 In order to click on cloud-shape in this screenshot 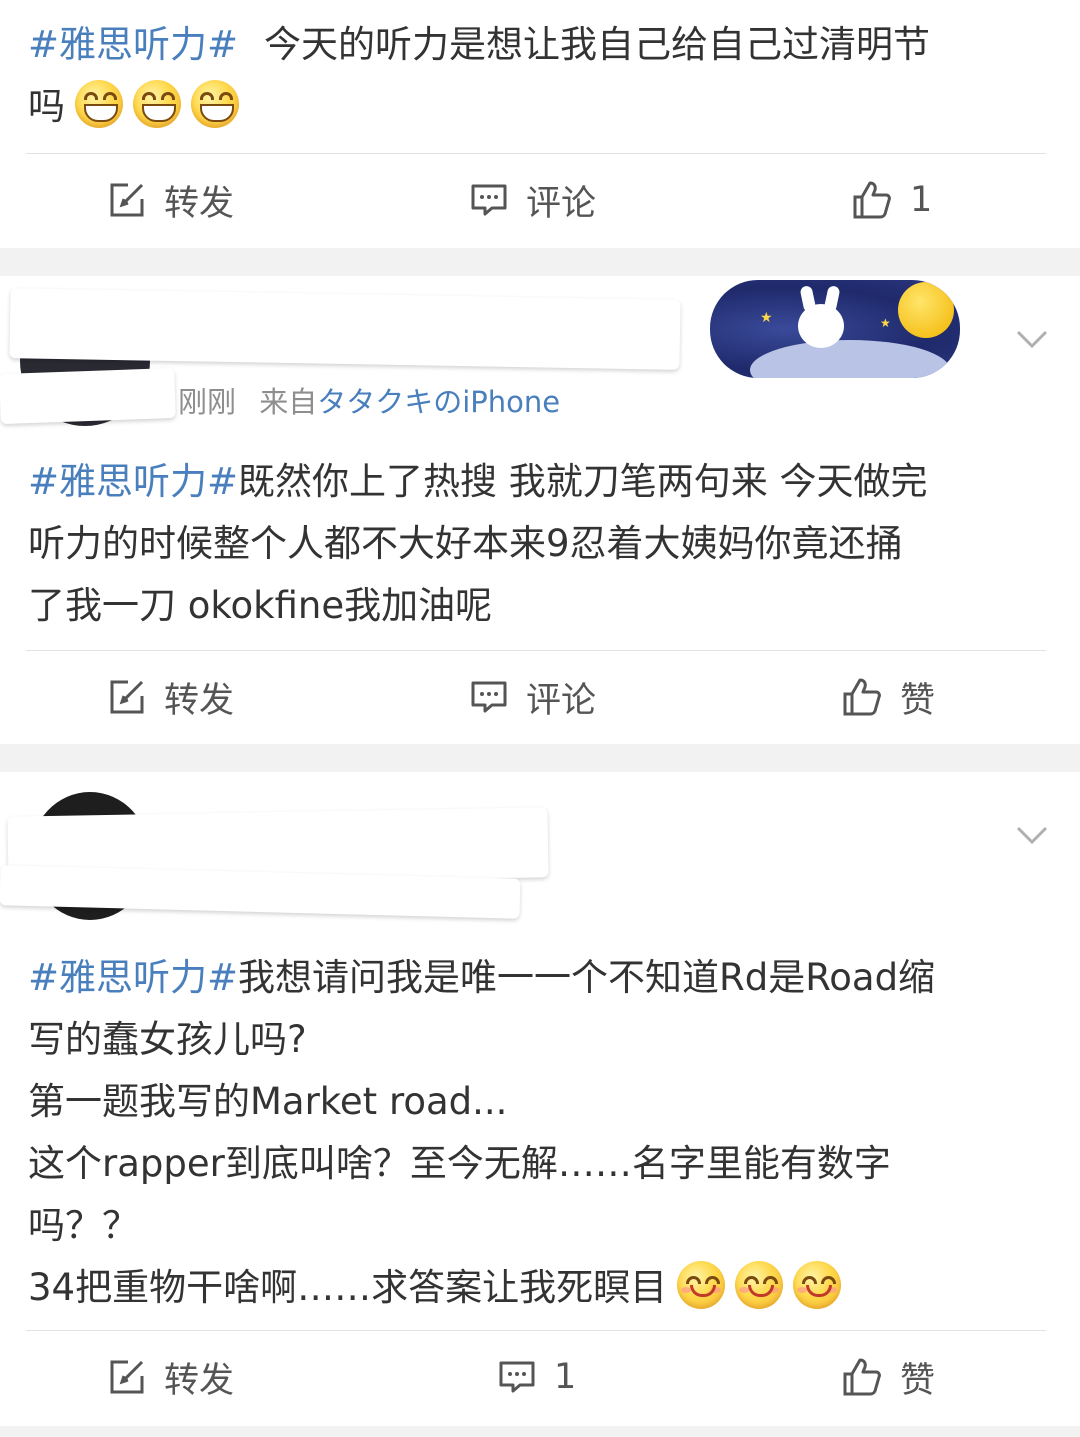, I will do `click(850, 359)`.